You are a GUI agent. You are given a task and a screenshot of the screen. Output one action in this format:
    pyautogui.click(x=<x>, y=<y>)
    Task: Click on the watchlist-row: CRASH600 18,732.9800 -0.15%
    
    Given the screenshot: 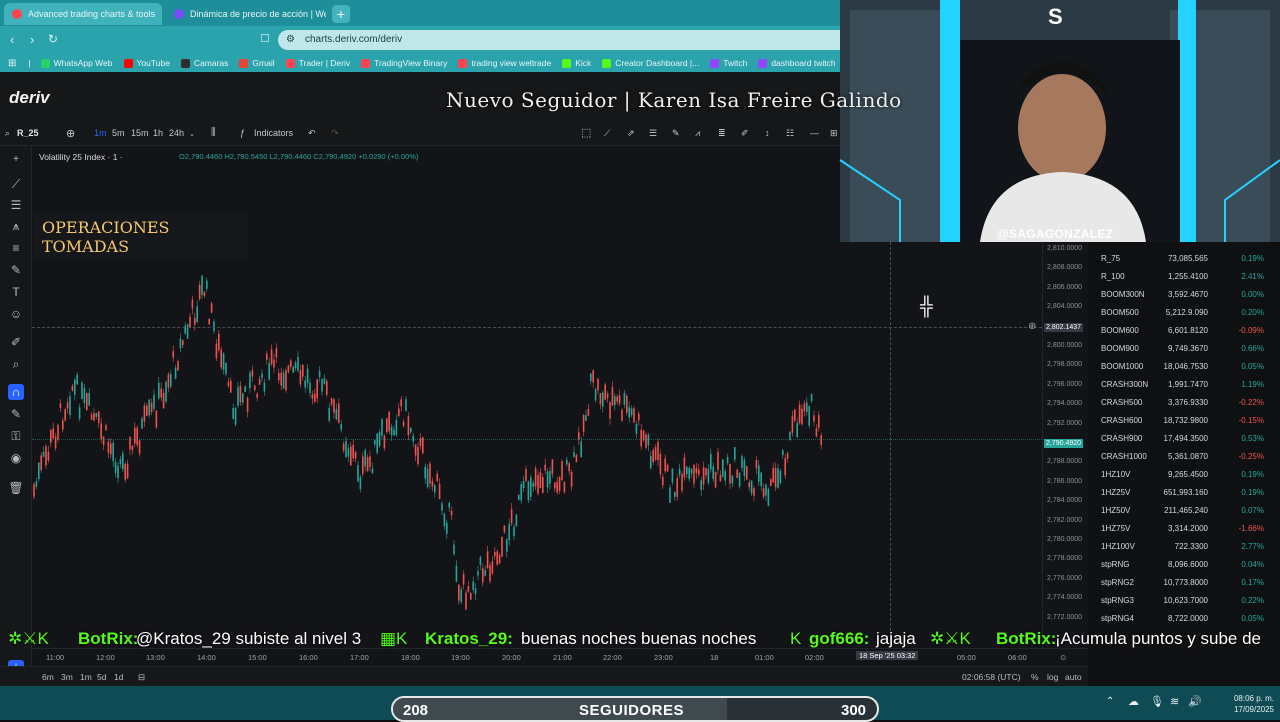 What is the action you would take?
    pyautogui.click(x=1184, y=421)
    